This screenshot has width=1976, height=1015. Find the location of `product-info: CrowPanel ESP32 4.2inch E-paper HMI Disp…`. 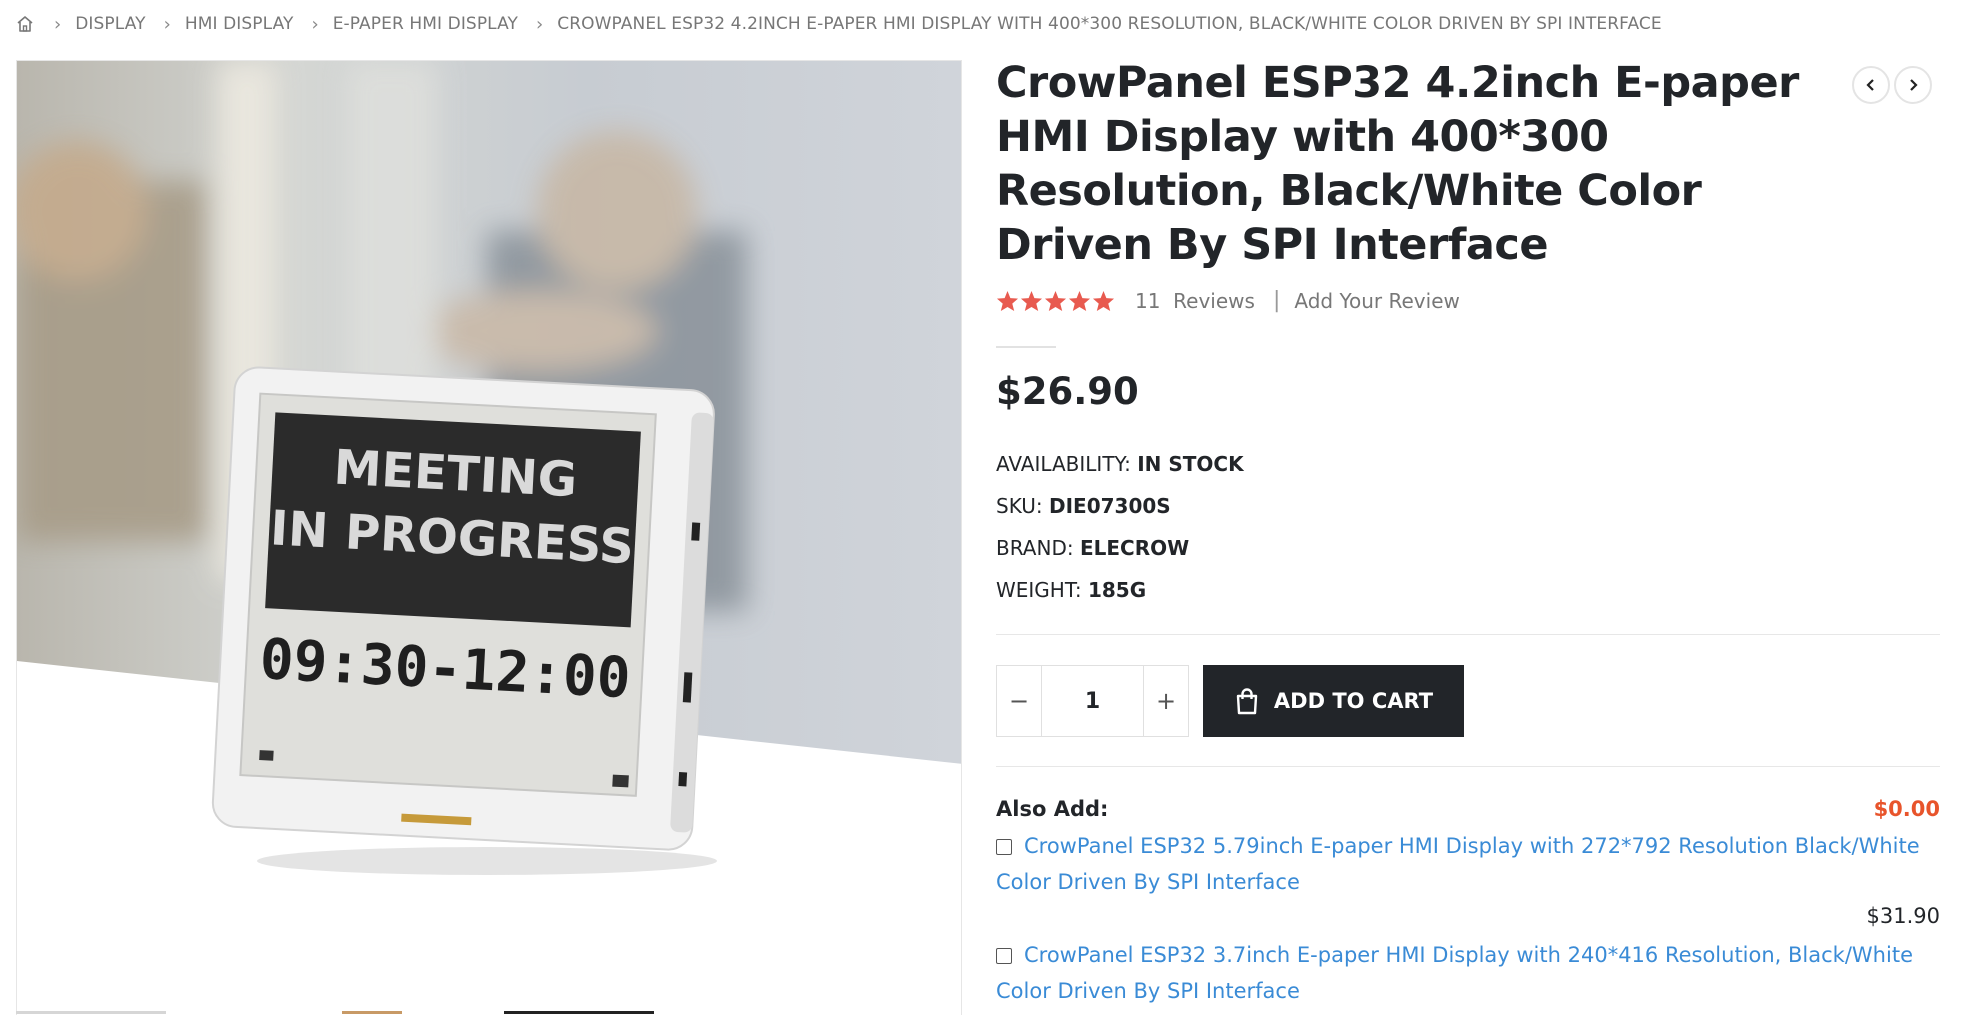

product-info: CrowPanel ESP32 4.2inch E-paper HMI Disp… is located at coordinates (1468, 164).